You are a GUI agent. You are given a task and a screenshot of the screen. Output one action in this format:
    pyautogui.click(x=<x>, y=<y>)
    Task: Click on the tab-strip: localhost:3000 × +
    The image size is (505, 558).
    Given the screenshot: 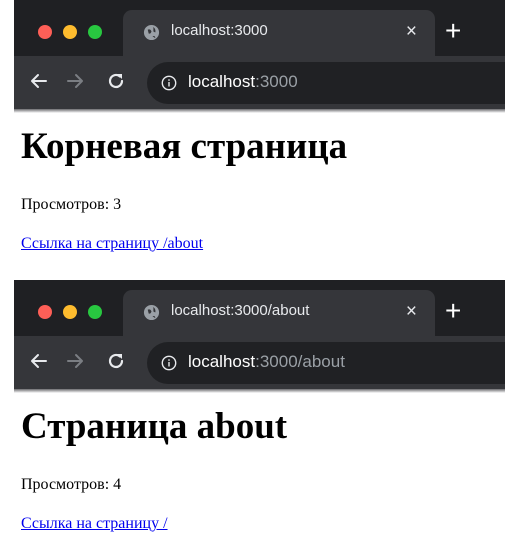 What is the action you would take?
    pyautogui.click(x=259, y=28)
    